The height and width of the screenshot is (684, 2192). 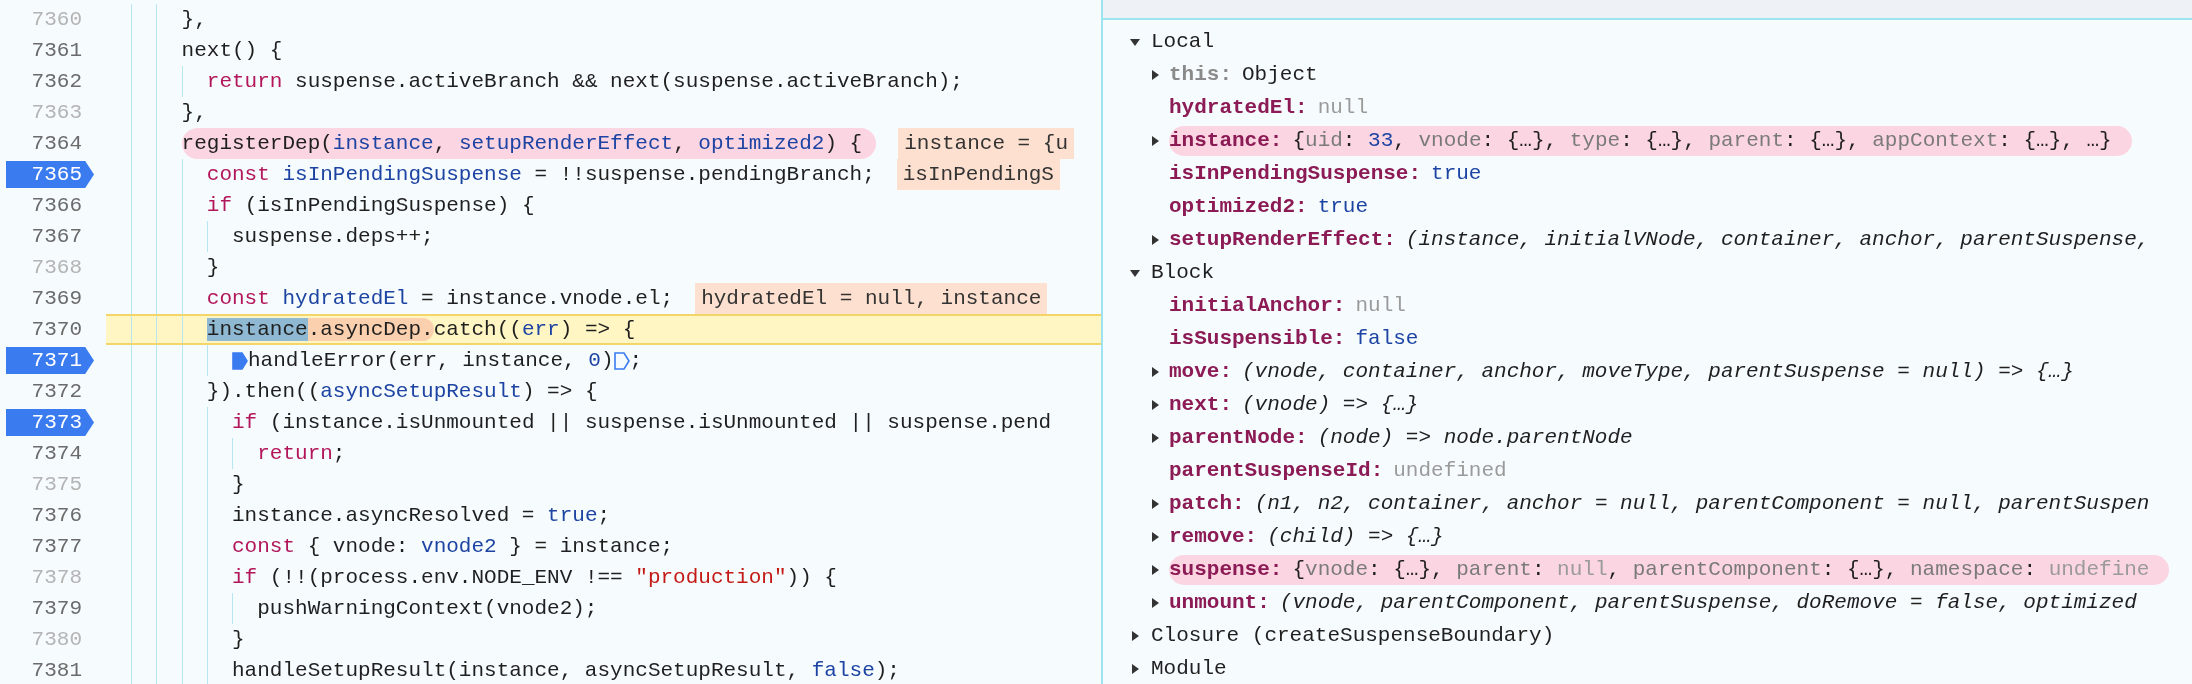 I want to click on code-line: }).then((asyncSetupResult) => {, so click(x=402, y=391).